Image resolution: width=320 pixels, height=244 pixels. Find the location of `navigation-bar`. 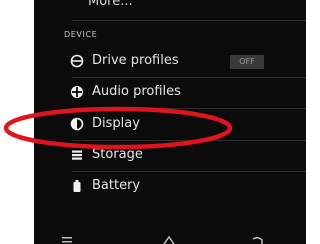

navigation-bar is located at coordinates (170, 237).